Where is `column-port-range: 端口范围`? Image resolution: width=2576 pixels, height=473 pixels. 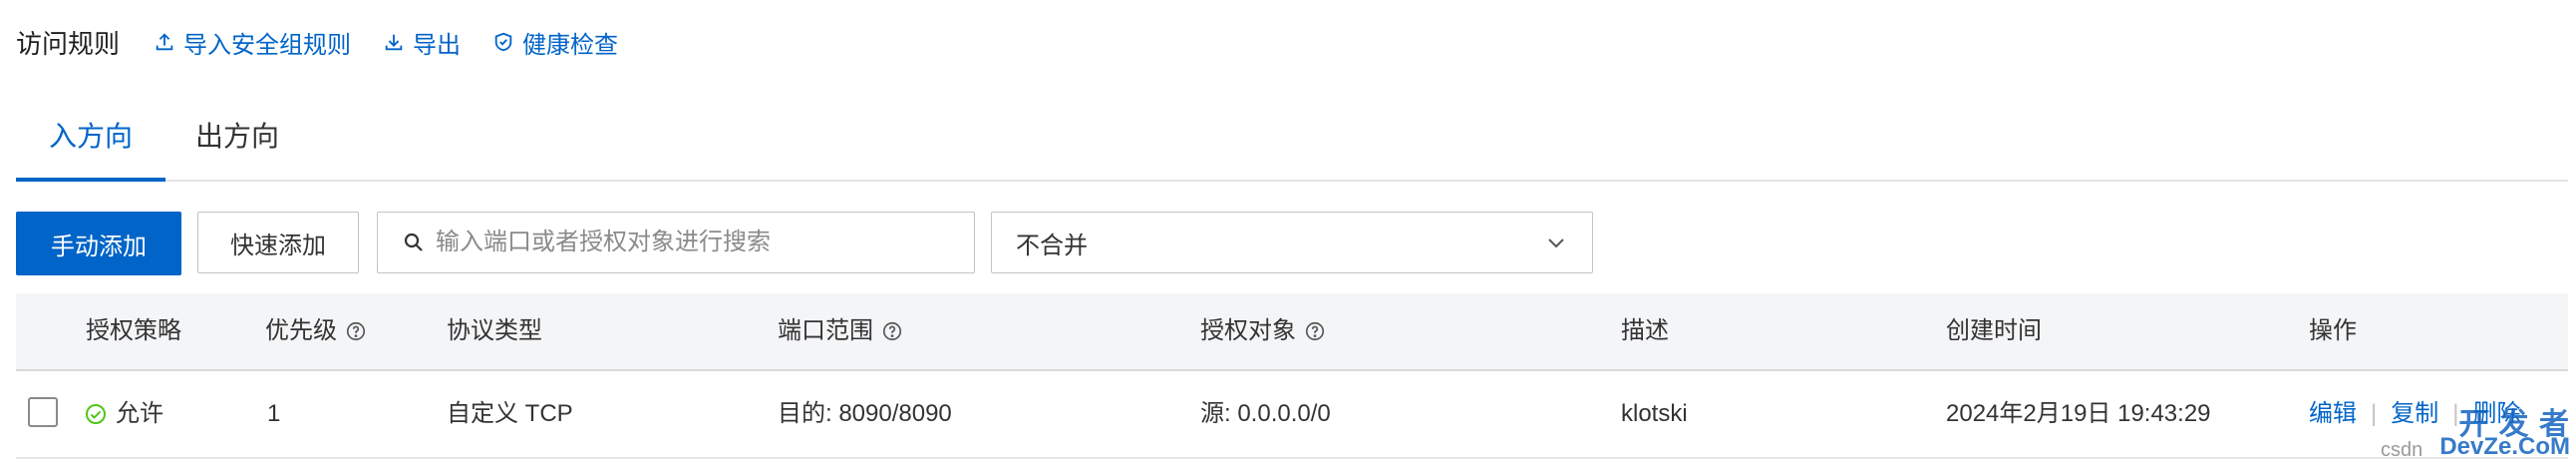 column-port-range: 端口范围 is located at coordinates (840, 331).